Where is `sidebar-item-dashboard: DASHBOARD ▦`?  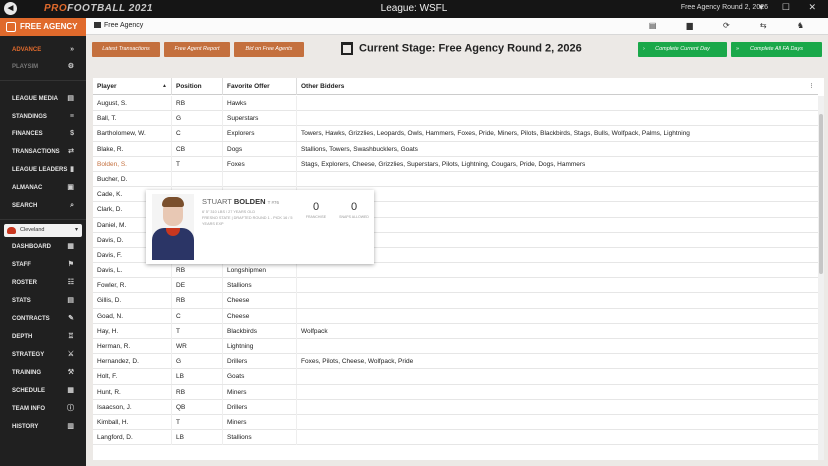 sidebar-item-dashboard: DASHBOARD ▦ is located at coordinates (43, 247).